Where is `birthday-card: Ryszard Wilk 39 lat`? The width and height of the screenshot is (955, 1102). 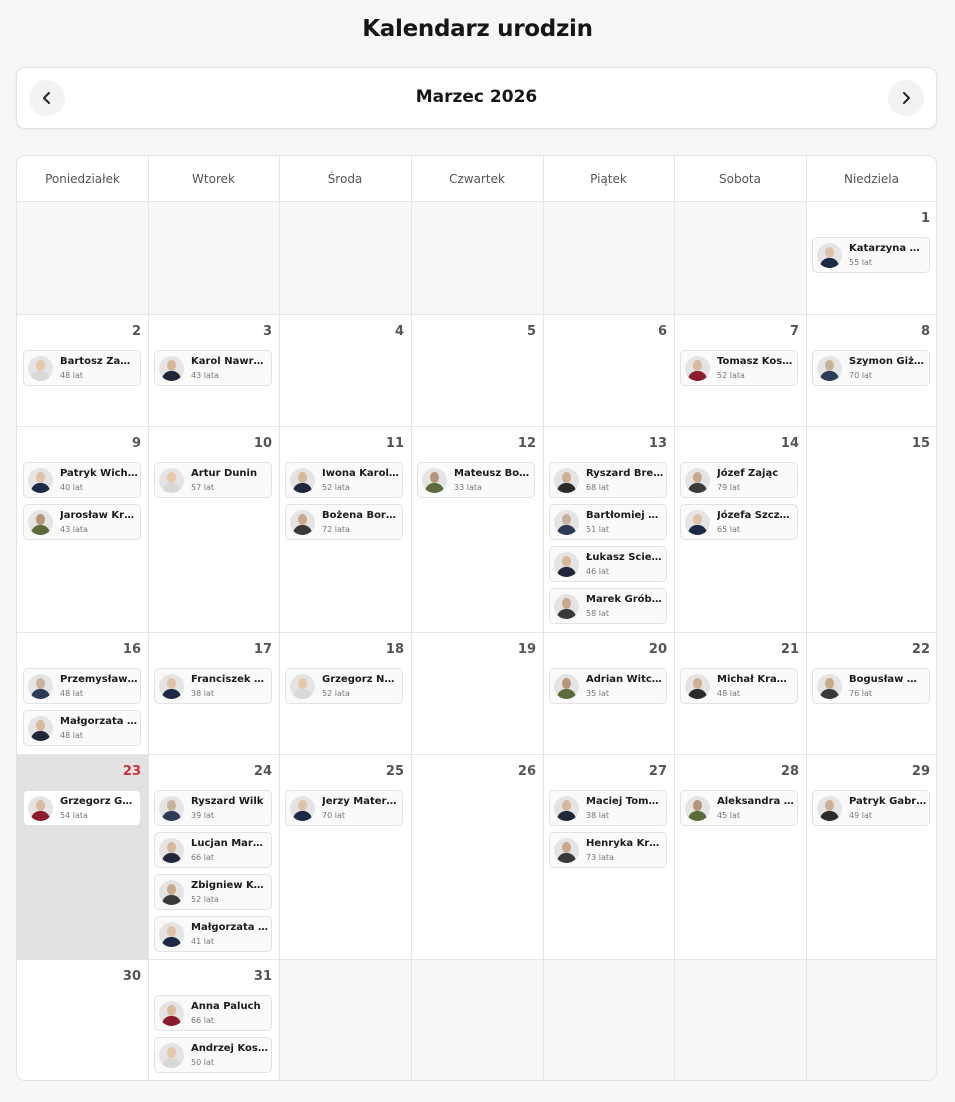 birthday-card: Ryszard Wilk 39 lat is located at coordinates (213, 808).